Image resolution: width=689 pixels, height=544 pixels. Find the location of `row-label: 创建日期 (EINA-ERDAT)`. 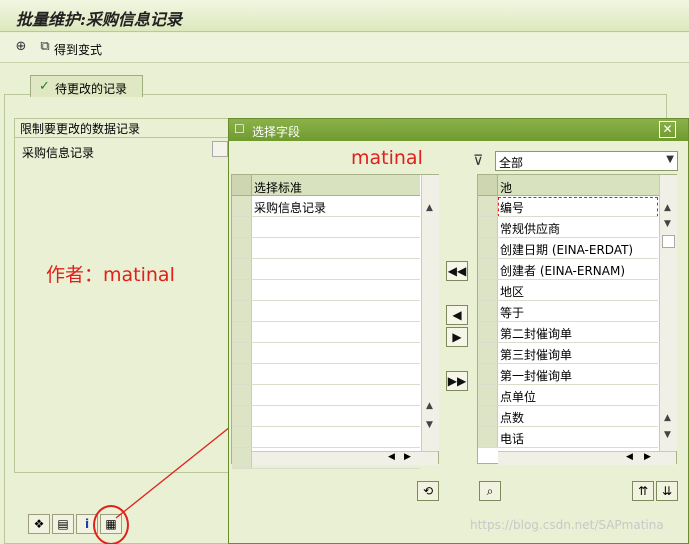

row-label: 创建日期 (EINA-ERDAT) is located at coordinates (567, 250).